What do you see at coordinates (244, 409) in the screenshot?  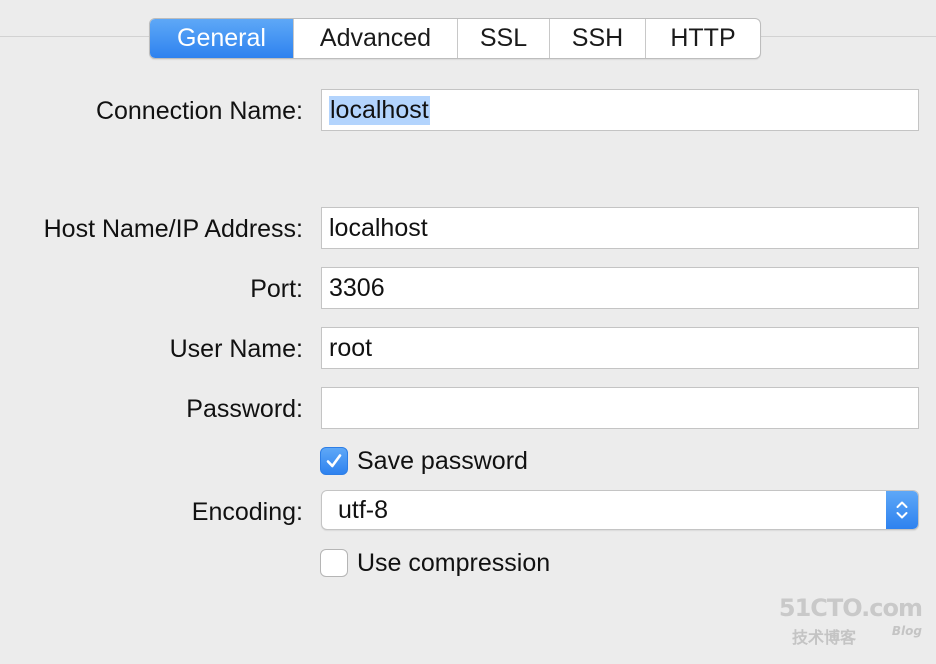 I see `password-label: Password:` at bounding box center [244, 409].